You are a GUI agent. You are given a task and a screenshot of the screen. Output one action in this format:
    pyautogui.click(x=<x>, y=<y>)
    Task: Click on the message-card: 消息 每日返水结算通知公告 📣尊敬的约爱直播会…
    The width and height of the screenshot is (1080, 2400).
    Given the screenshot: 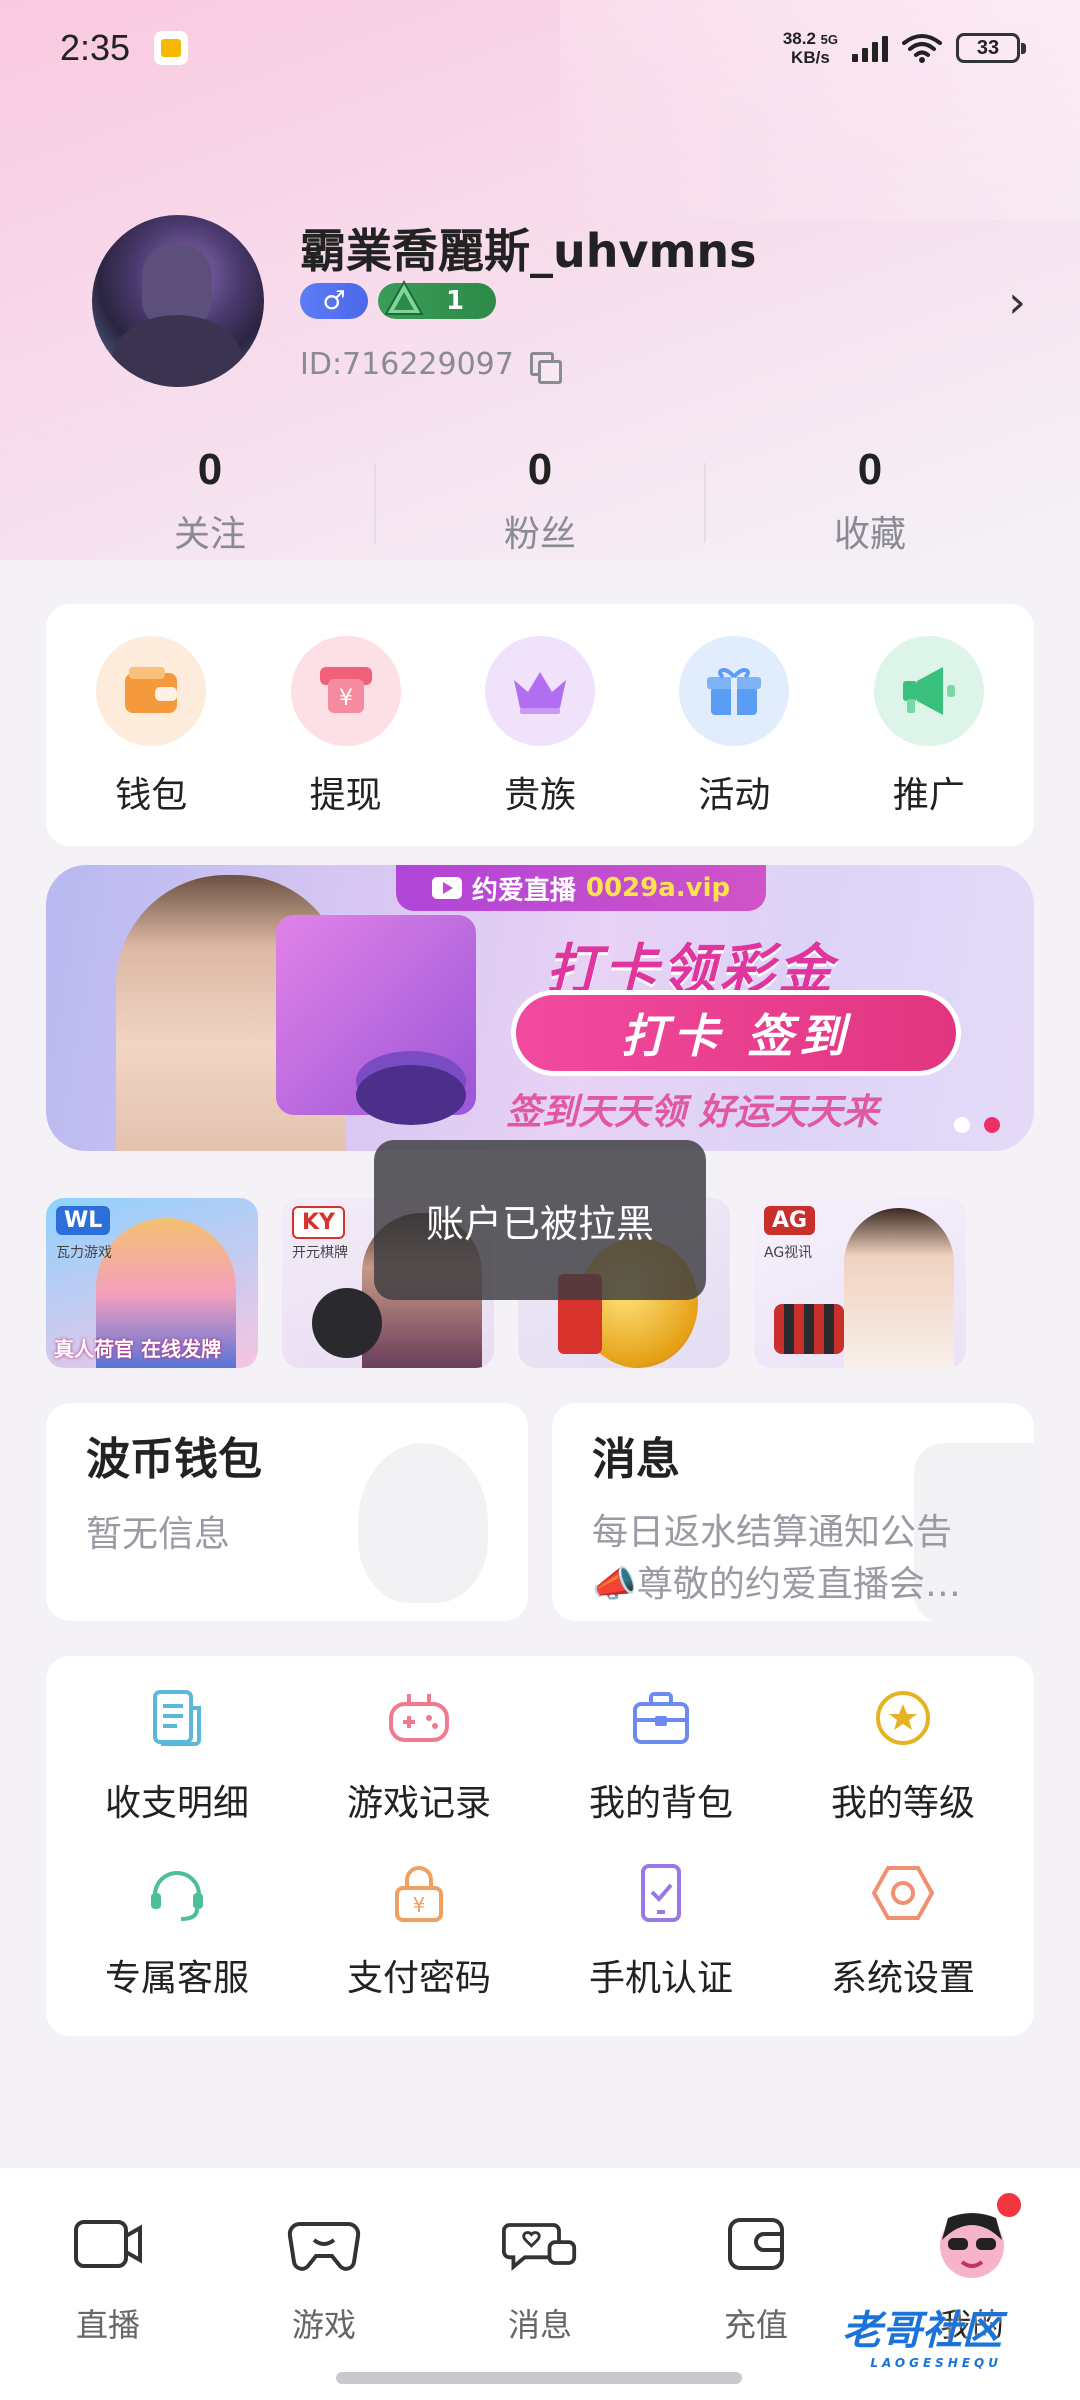 What is the action you would take?
    pyautogui.click(x=793, y=1512)
    